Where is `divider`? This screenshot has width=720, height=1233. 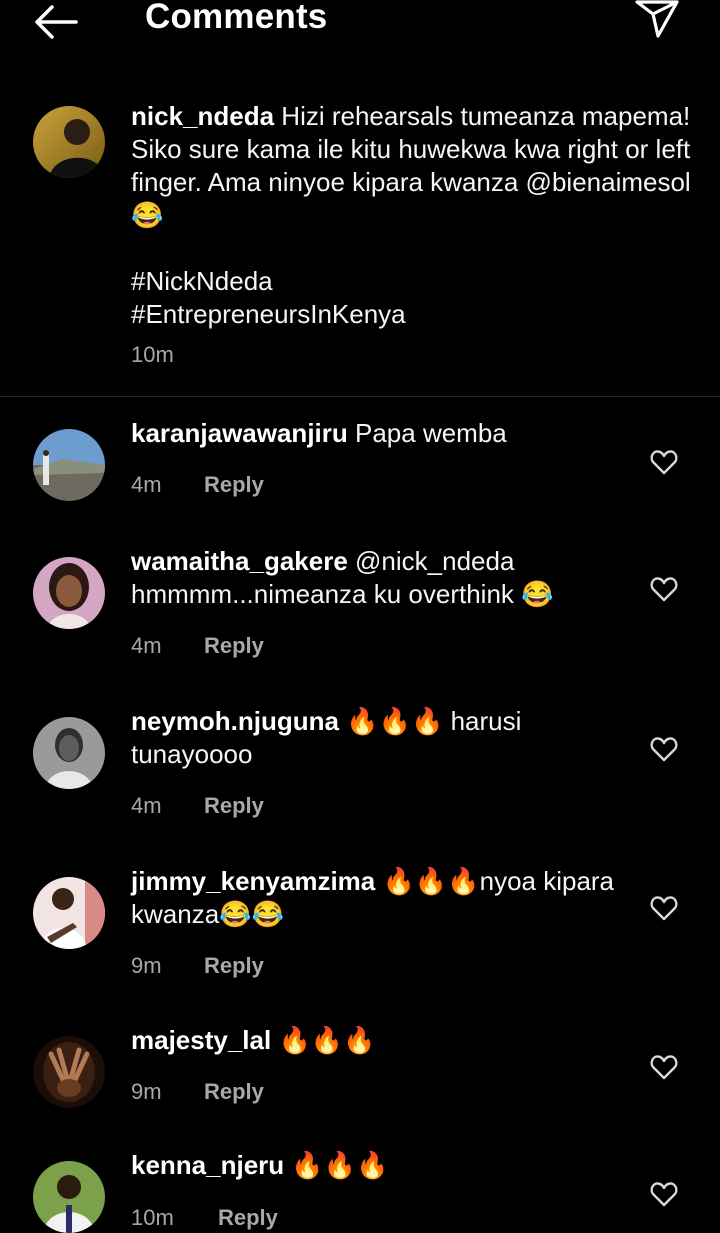
divider is located at coordinates (360, 396).